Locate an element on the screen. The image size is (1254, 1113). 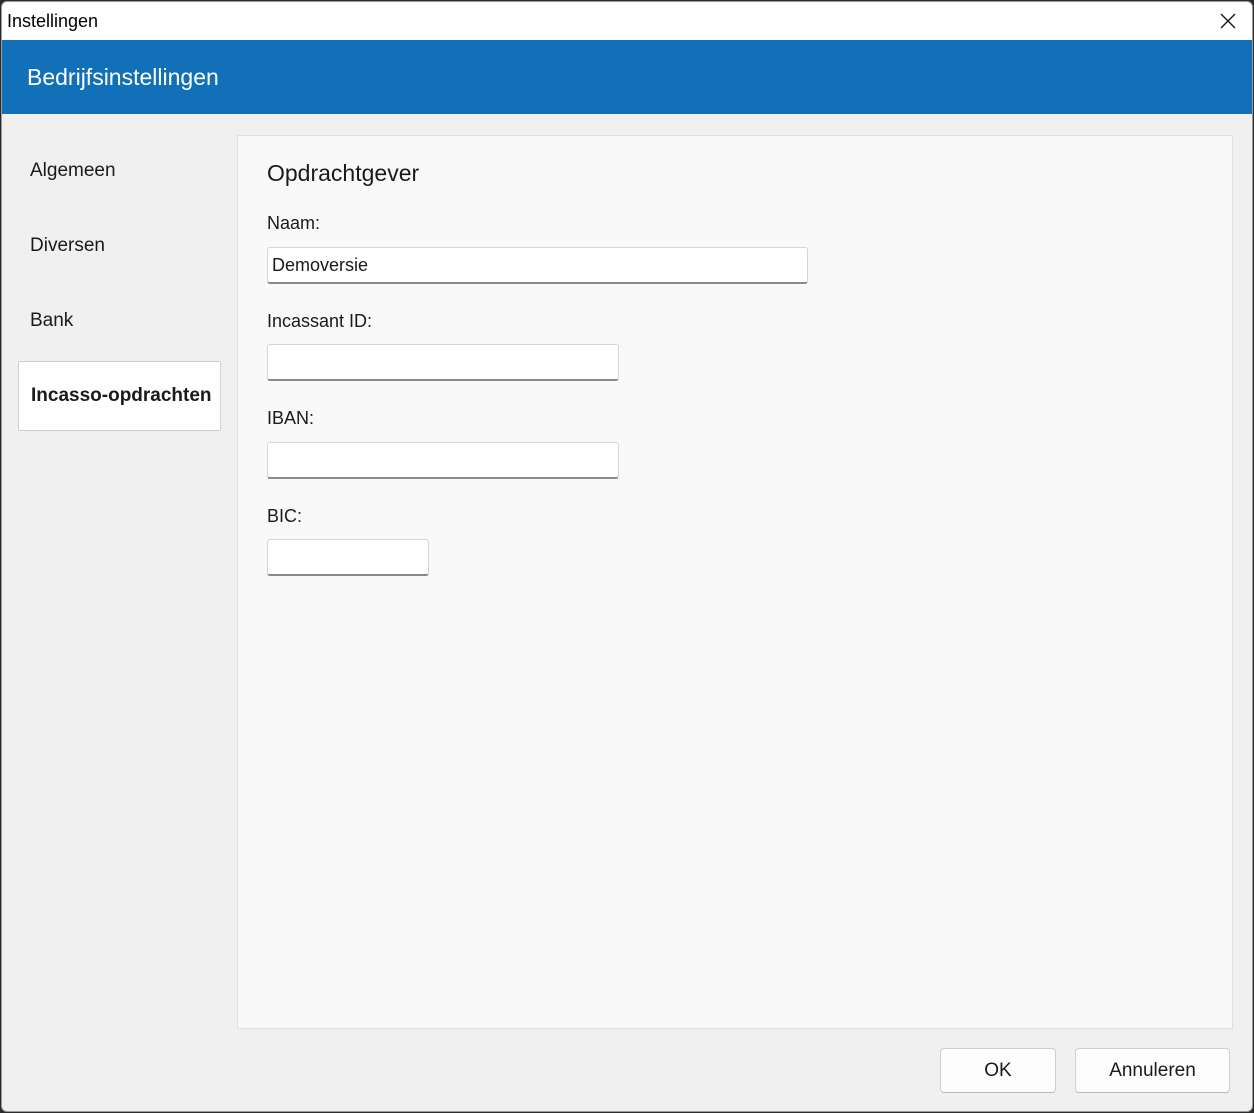
naam-input is located at coordinates (537, 265).